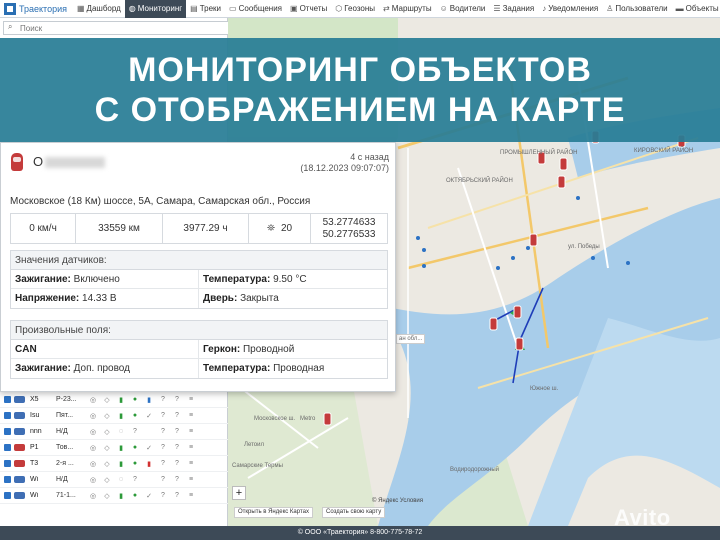 This screenshot has width=720, height=540. Describe the element at coordinates (255, 9) in the screenshot. I see `nav-messages: ▭ Сообщения` at that location.